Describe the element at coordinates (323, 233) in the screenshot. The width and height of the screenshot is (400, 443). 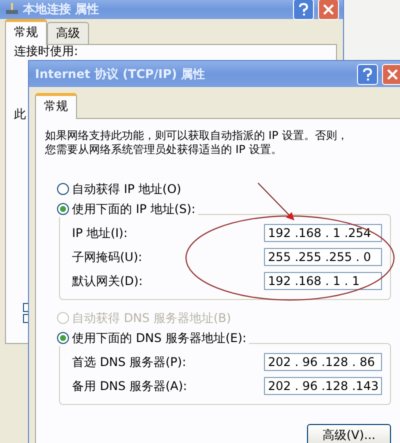
I see `ip-address-field: 192 .168 . 1 .254` at that location.